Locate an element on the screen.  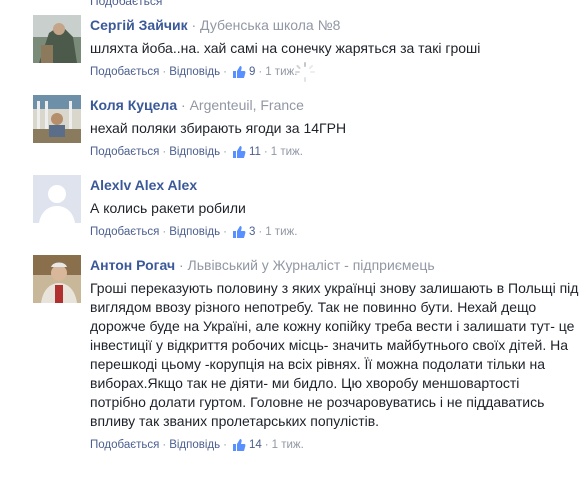
comment-text: нехай поляки збирають ягоди за 14ГРН is located at coordinates (218, 128).